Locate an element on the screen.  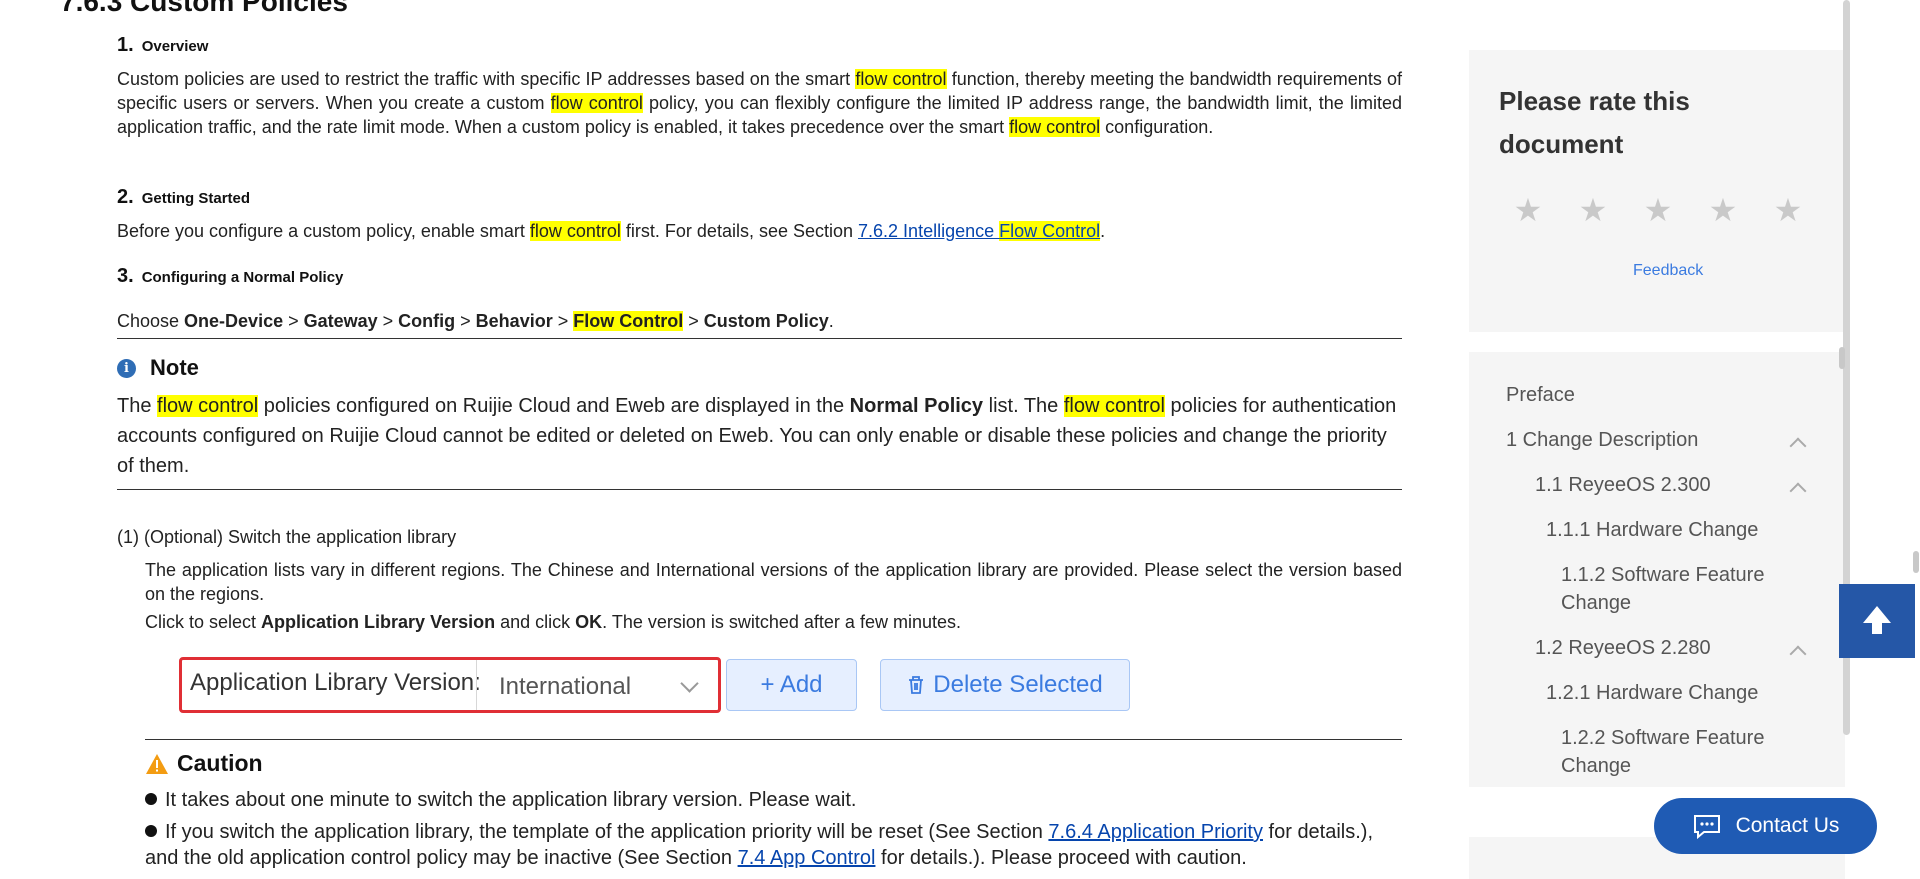
note-heading: i Note is located at coordinates (158, 368).